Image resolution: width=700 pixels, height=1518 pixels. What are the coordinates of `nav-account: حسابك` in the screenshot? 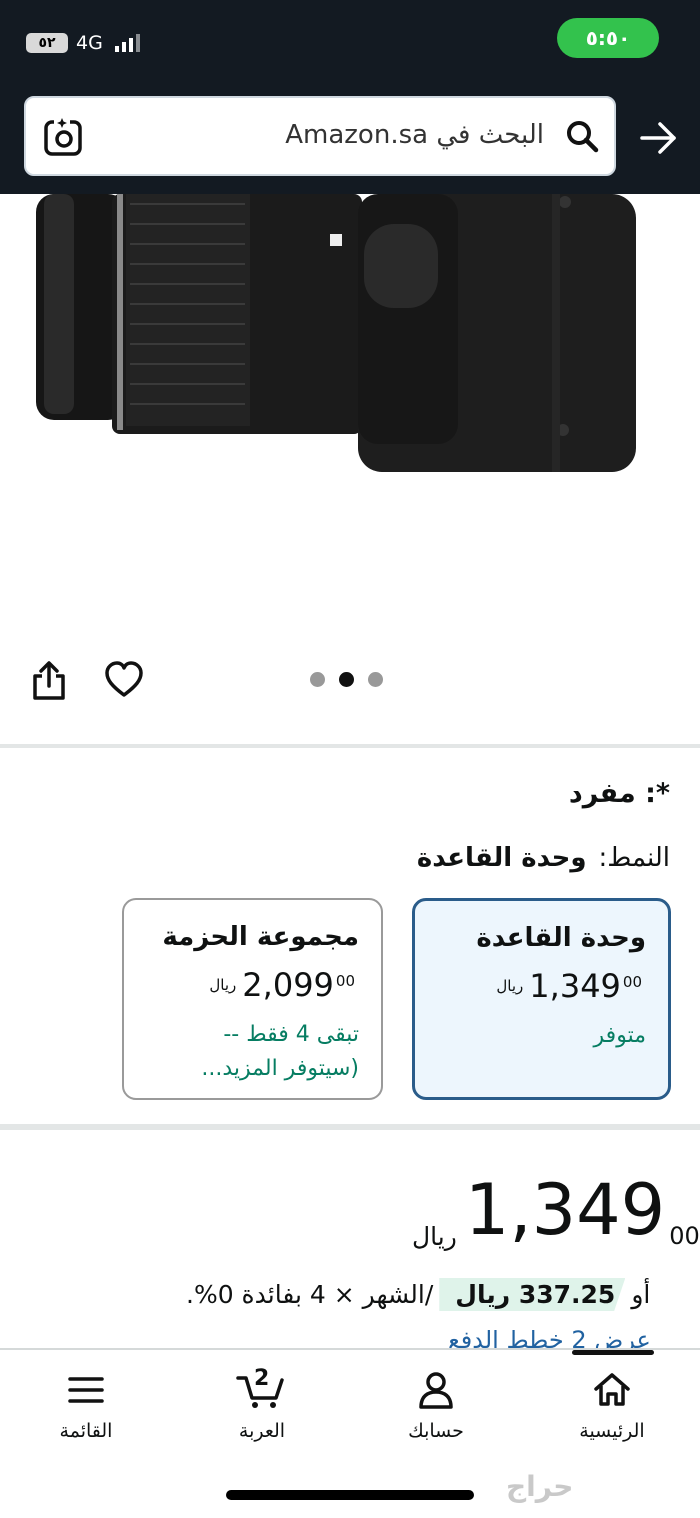 It's located at (436, 1406).